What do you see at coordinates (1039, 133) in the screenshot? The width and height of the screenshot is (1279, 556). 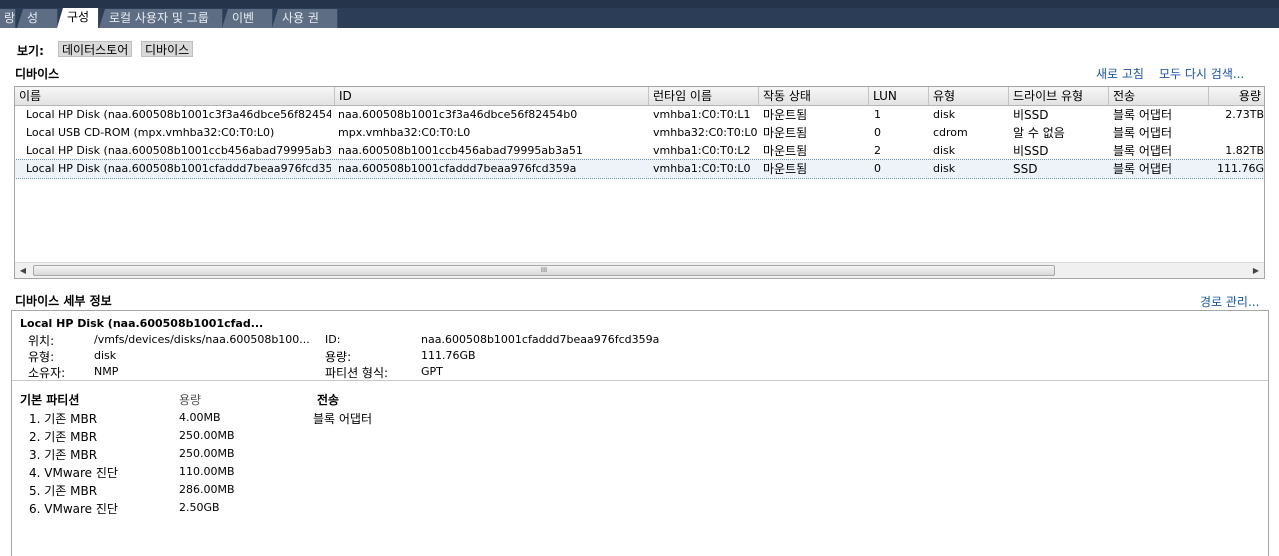 I see `cell-drive-type: 알 수 없음` at bounding box center [1039, 133].